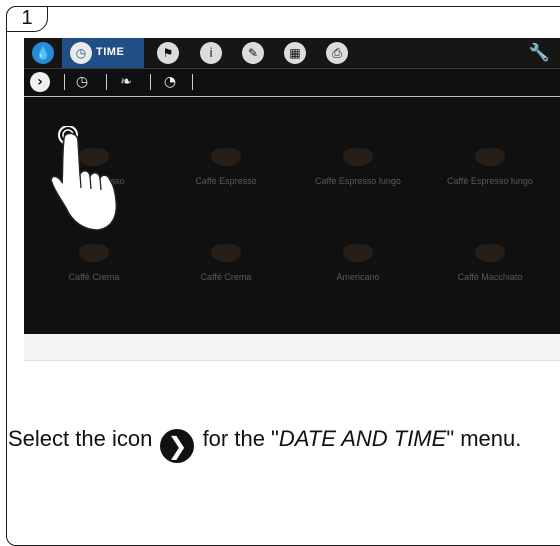  I want to click on pointing-hand-icon, so click(84, 178).